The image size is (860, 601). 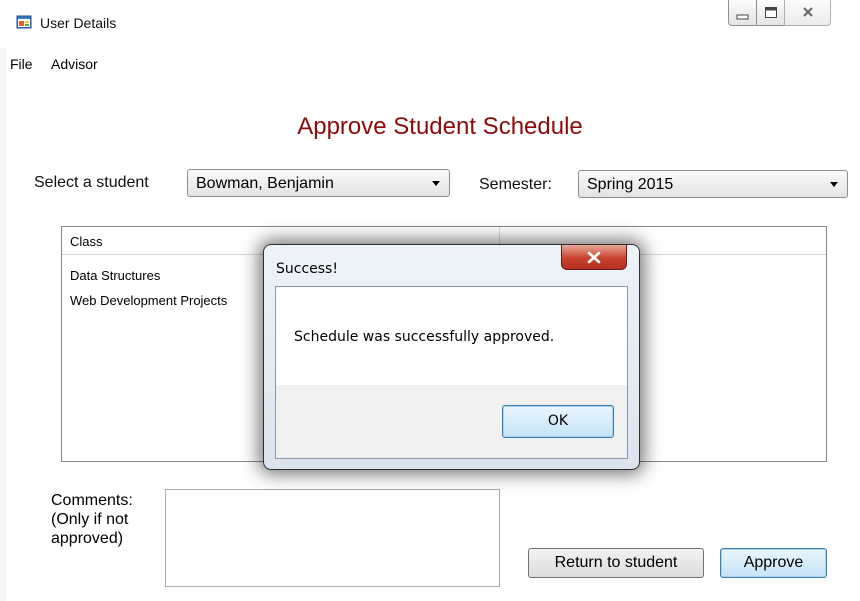 I want to click on return-to-student-button: Return to student, so click(x=616, y=563).